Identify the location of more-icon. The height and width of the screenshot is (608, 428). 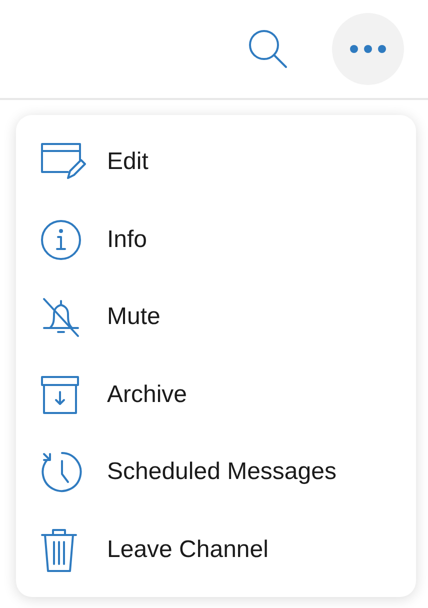
(368, 49).